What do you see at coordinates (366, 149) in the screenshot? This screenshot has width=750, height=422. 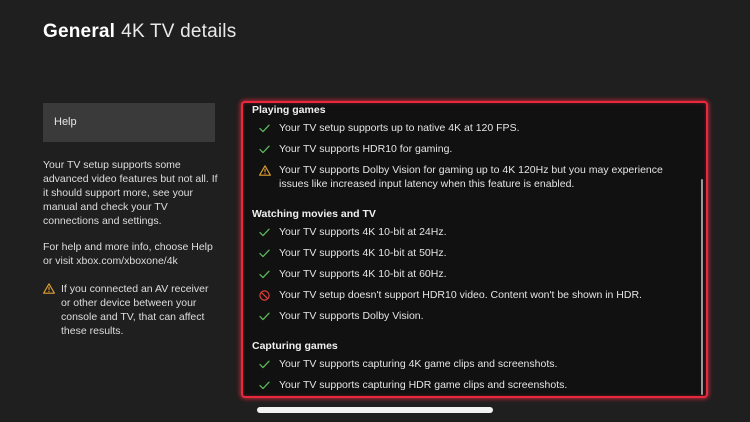 I see `detail-item-text: Your TV supports HDR10 for gaming.` at bounding box center [366, 149].